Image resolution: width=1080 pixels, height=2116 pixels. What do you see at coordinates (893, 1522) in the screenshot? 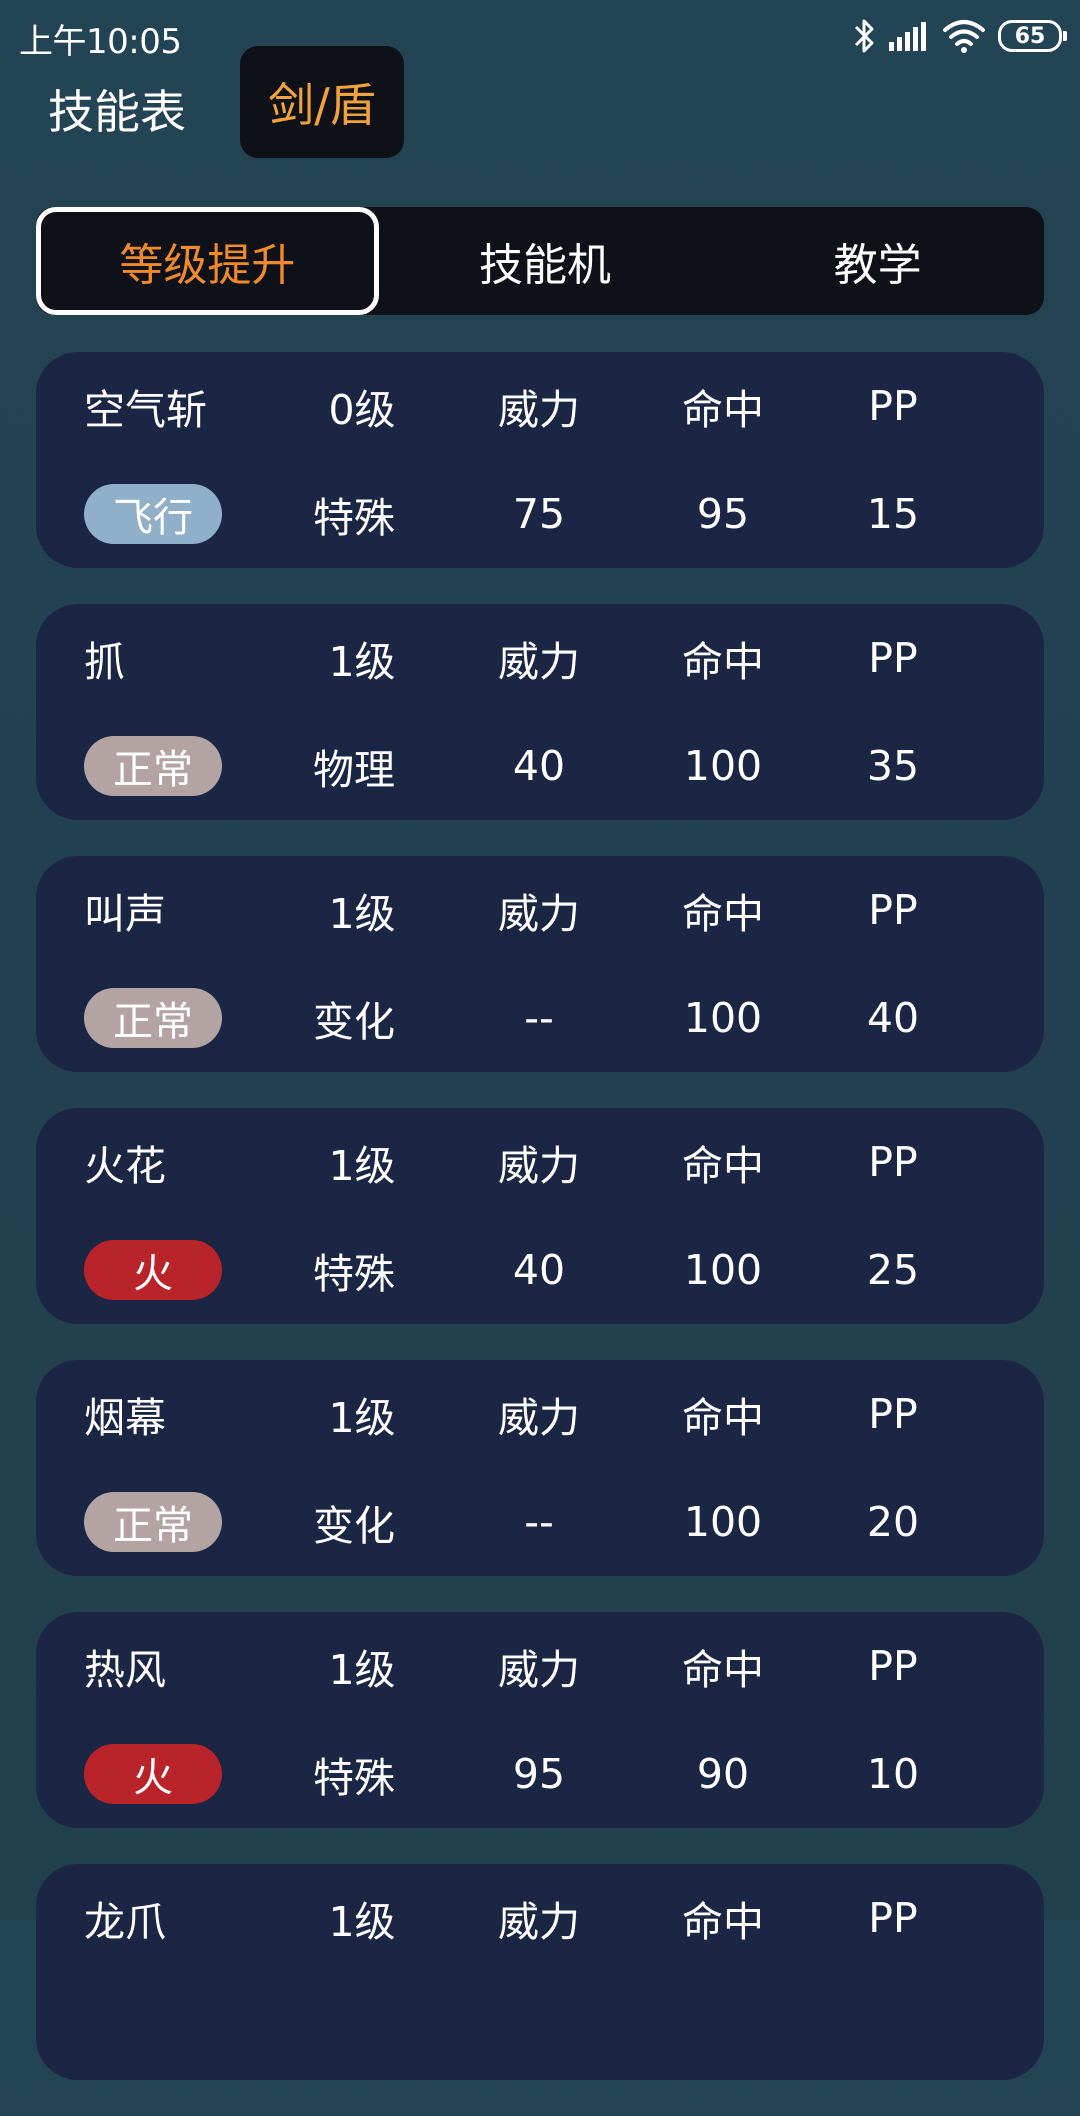
I see `pp-value: 20` at bounding box center [893, 1522].